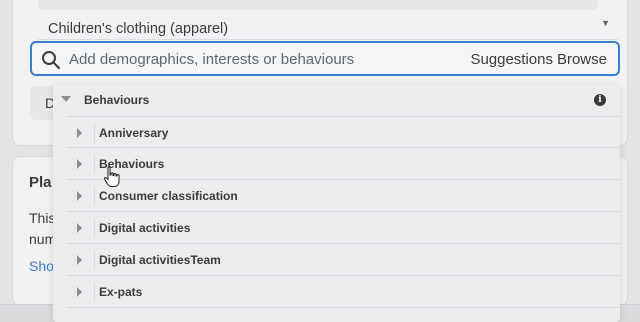  Describe the element at coordinates (343, 164) in the screenshot. I see `list-item: Behaviours` at that location.